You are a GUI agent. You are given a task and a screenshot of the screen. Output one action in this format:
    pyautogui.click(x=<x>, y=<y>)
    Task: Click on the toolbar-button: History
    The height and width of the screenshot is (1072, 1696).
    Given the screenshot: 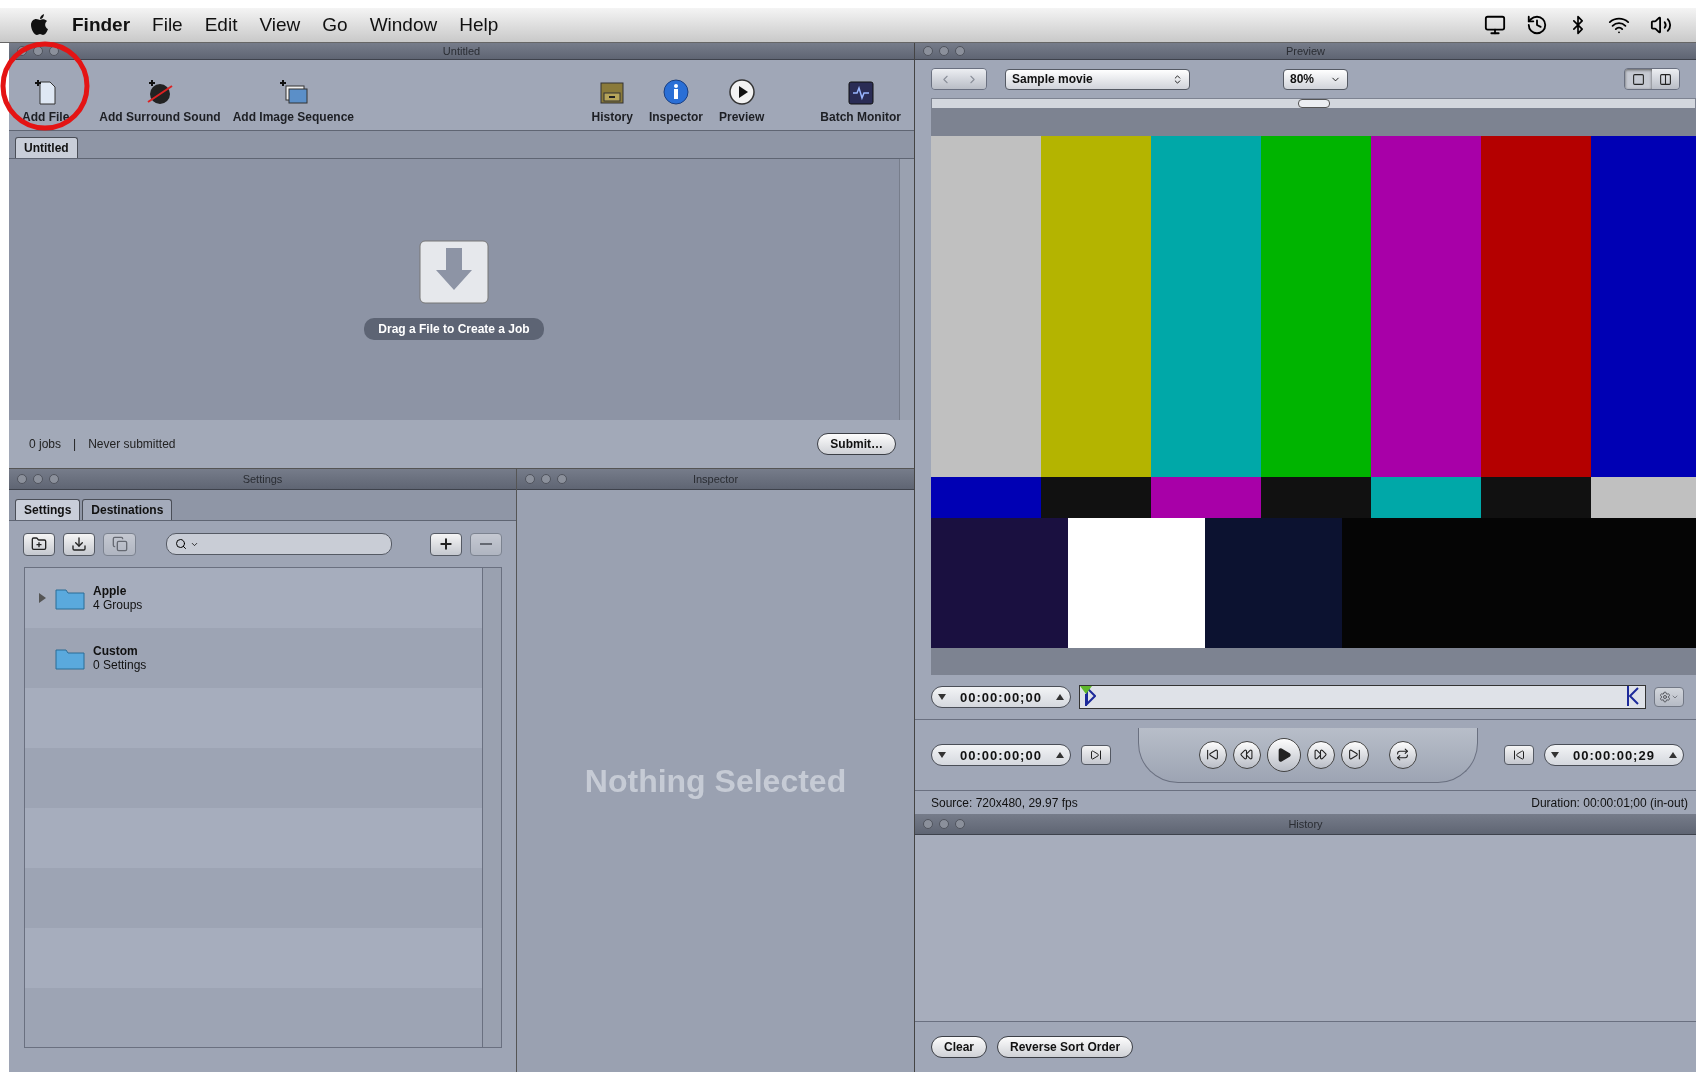 What is the action you would take?
    pyautogui.click(x=612, y=102)
    